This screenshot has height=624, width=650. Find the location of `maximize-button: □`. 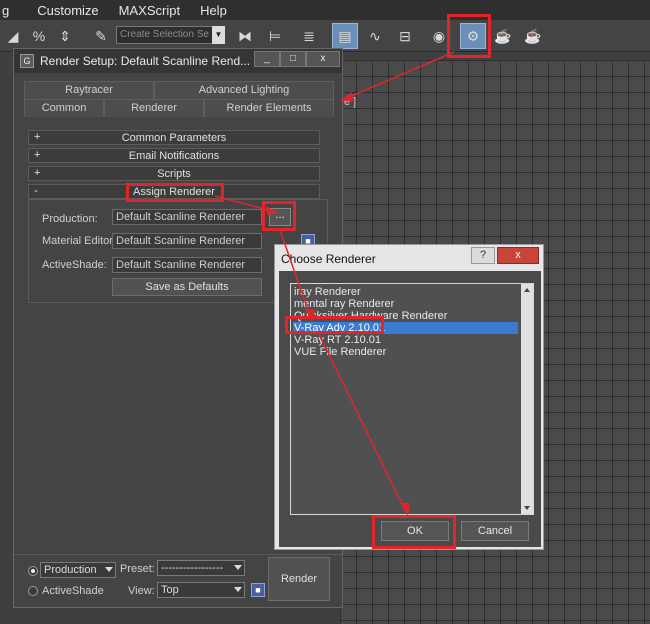

maximize-button: □ is located at coordinates (293, 59).